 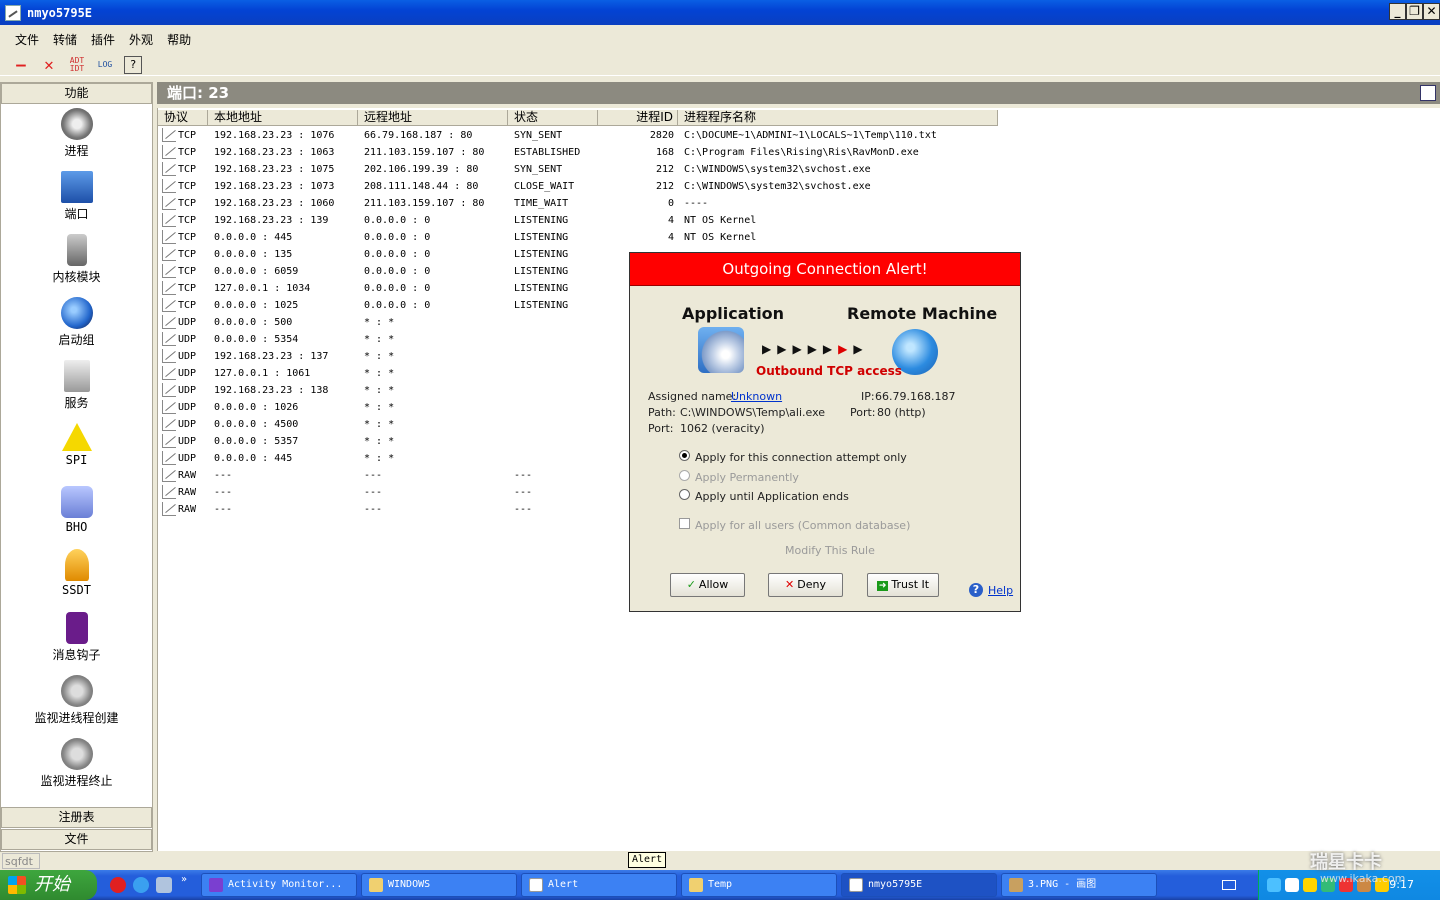 I want to click on cell-local-address: 192.168.23.23 : 1060, so click(x=274, y=203).